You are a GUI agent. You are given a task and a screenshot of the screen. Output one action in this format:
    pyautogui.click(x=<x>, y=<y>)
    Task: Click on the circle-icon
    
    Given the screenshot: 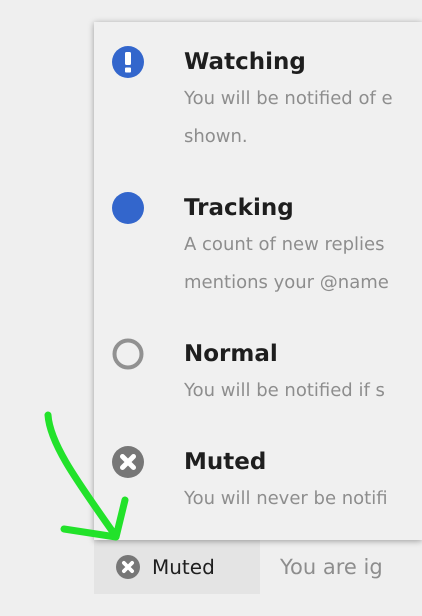 What is the action you would take?
    pyautogui.click(x=128, y=354)
    